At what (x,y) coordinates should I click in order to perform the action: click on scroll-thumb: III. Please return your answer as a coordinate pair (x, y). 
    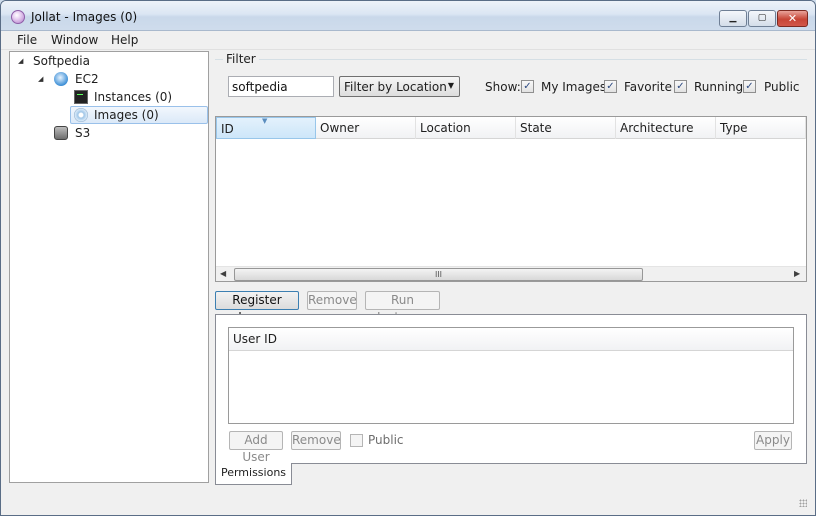
    Looking at the image, I should click on (438, 274).